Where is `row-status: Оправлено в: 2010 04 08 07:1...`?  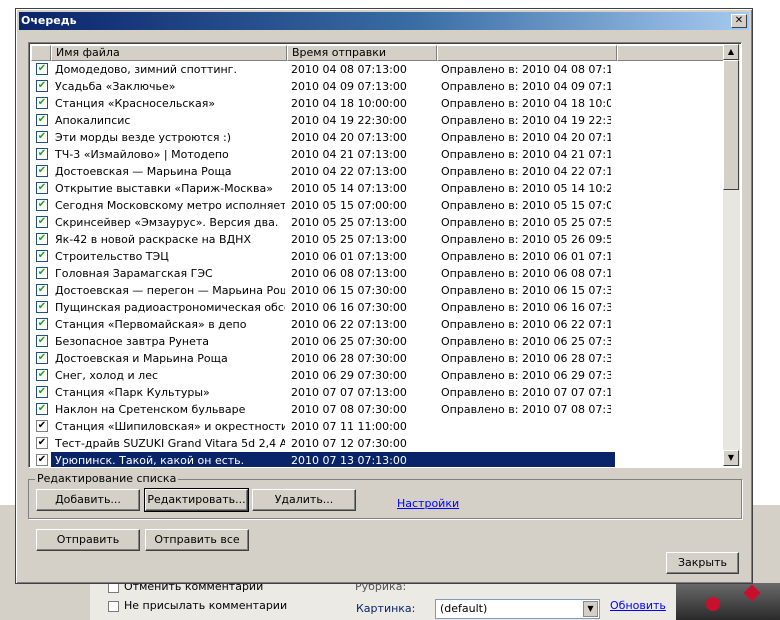 row-status: Оправлено в: 2010 04 08 07:1... is located at coordinates (526, 69).